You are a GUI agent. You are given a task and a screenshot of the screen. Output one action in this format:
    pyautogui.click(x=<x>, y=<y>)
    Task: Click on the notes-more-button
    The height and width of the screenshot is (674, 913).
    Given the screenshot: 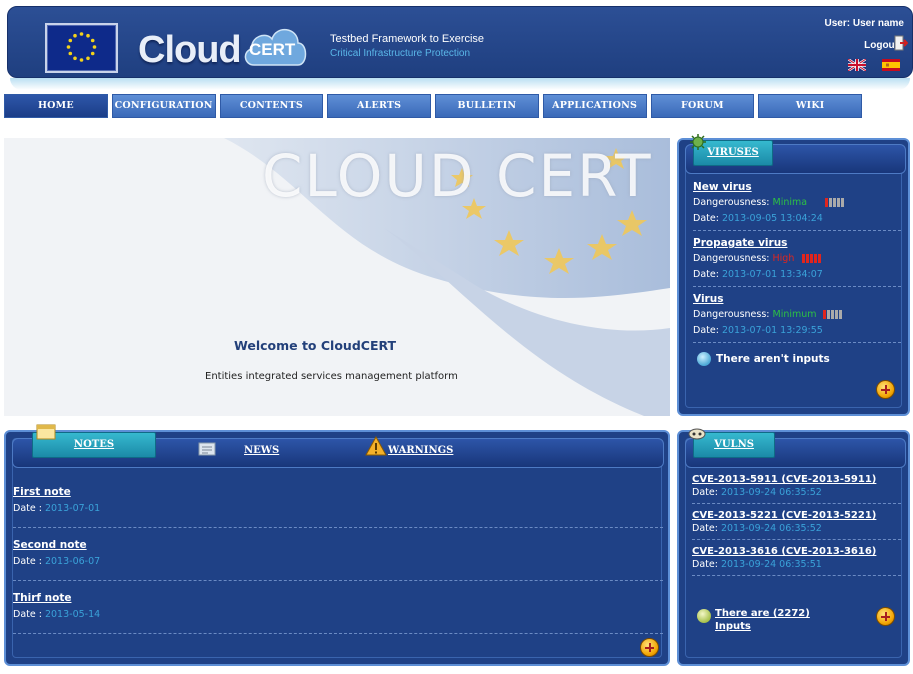 What is the action you would take?
    pyautogui.click(x=649, y=647)
    